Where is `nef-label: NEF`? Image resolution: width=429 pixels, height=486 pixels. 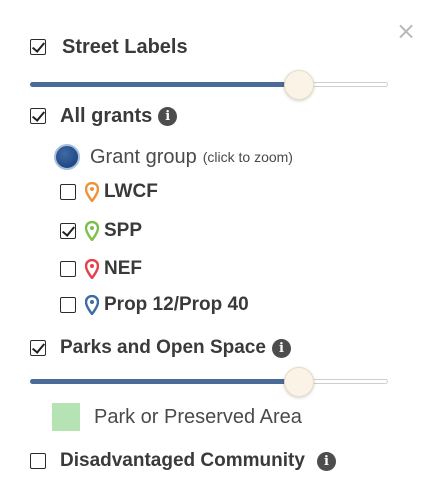
nef-label: NEF is located at coordinates (123, 268).